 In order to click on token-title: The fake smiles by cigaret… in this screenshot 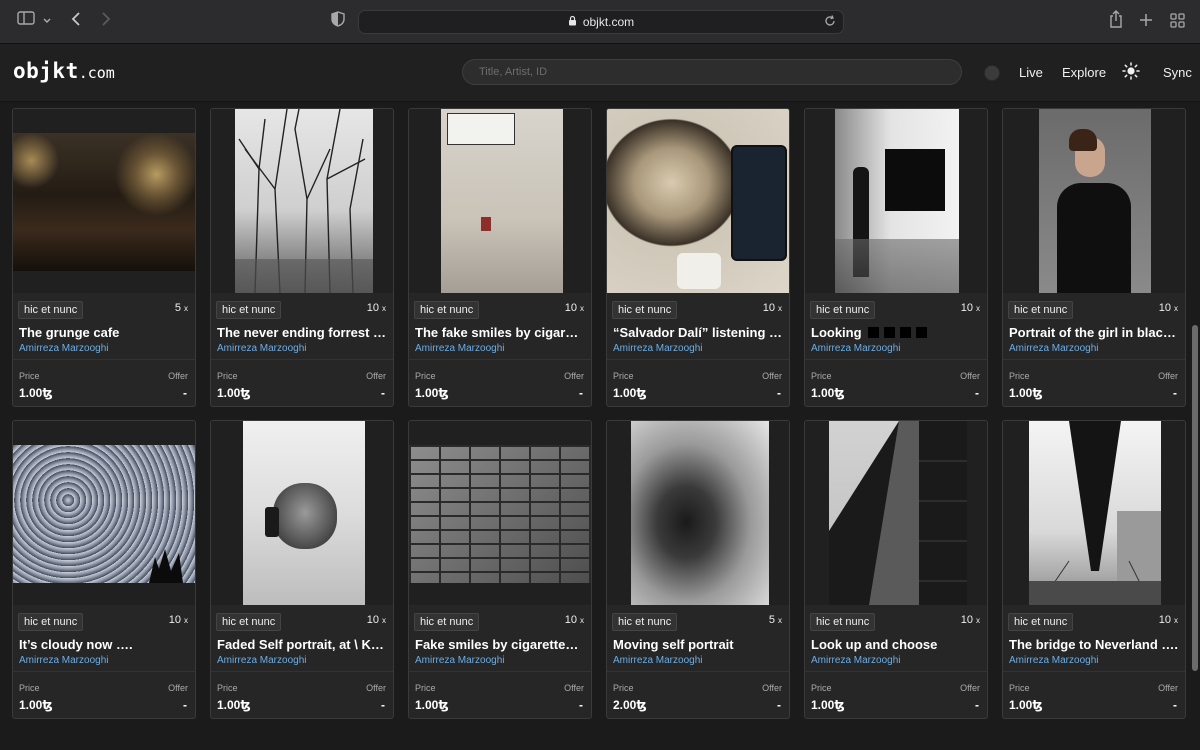, I will do `click(500, 332)`.